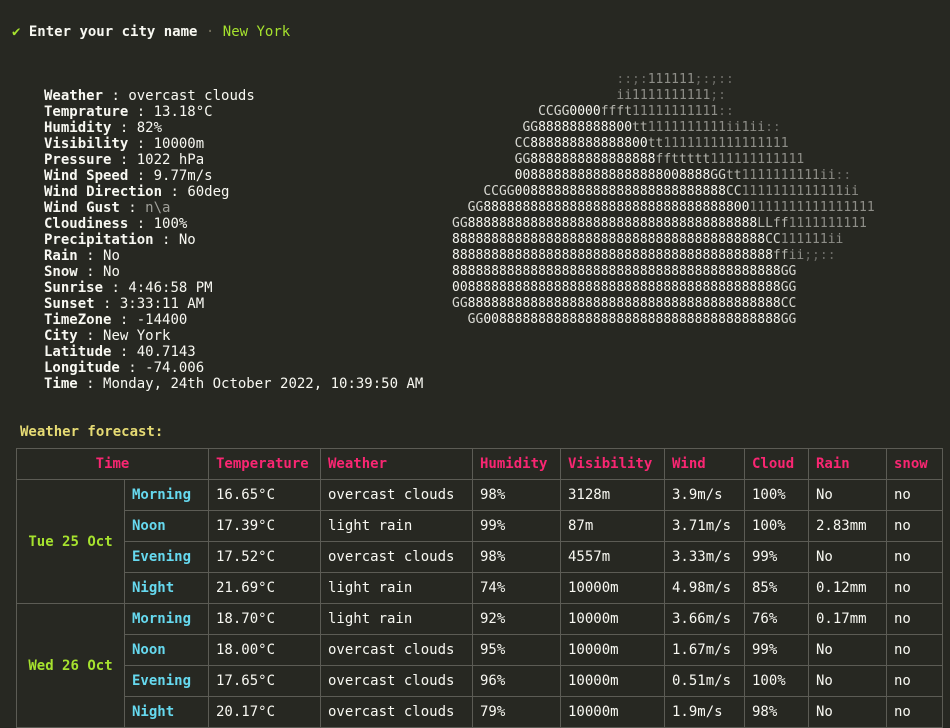 This screenshot has width=950, height=728. I want to click on temperature-cell: 21.69°C, so click(264, 588).